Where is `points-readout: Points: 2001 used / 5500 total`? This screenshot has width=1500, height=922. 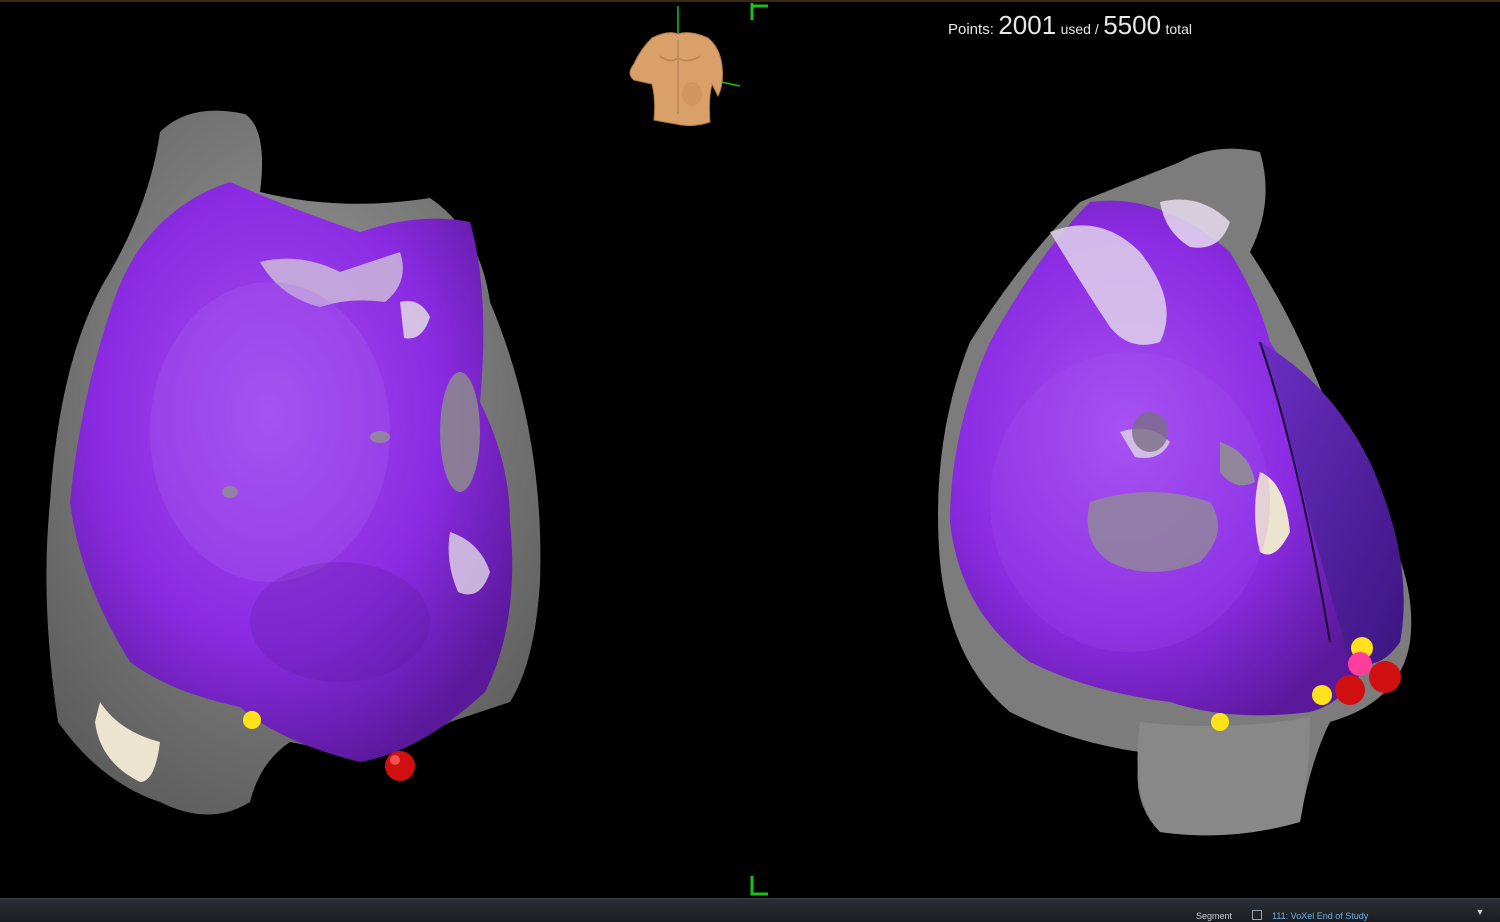
points-readout: Points: 2001 used / 5500 total is located at coordinates (1070, 25).